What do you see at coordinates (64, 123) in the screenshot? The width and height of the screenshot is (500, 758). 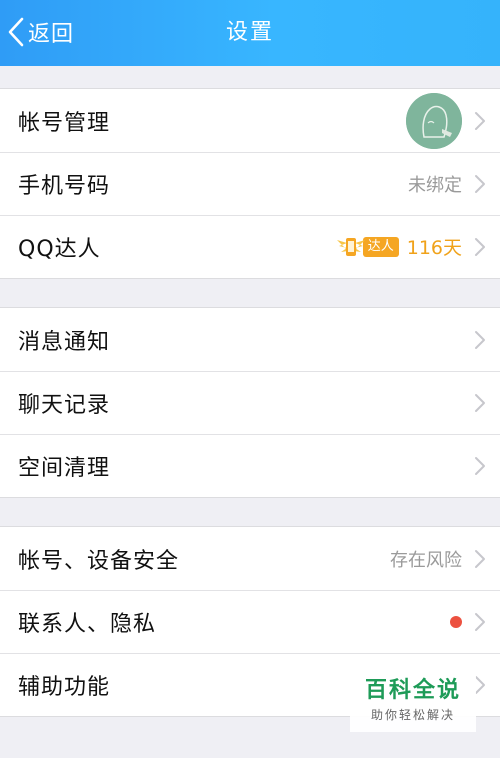 I see `row-label: 帐号管理` at bounding box center [64, 123].